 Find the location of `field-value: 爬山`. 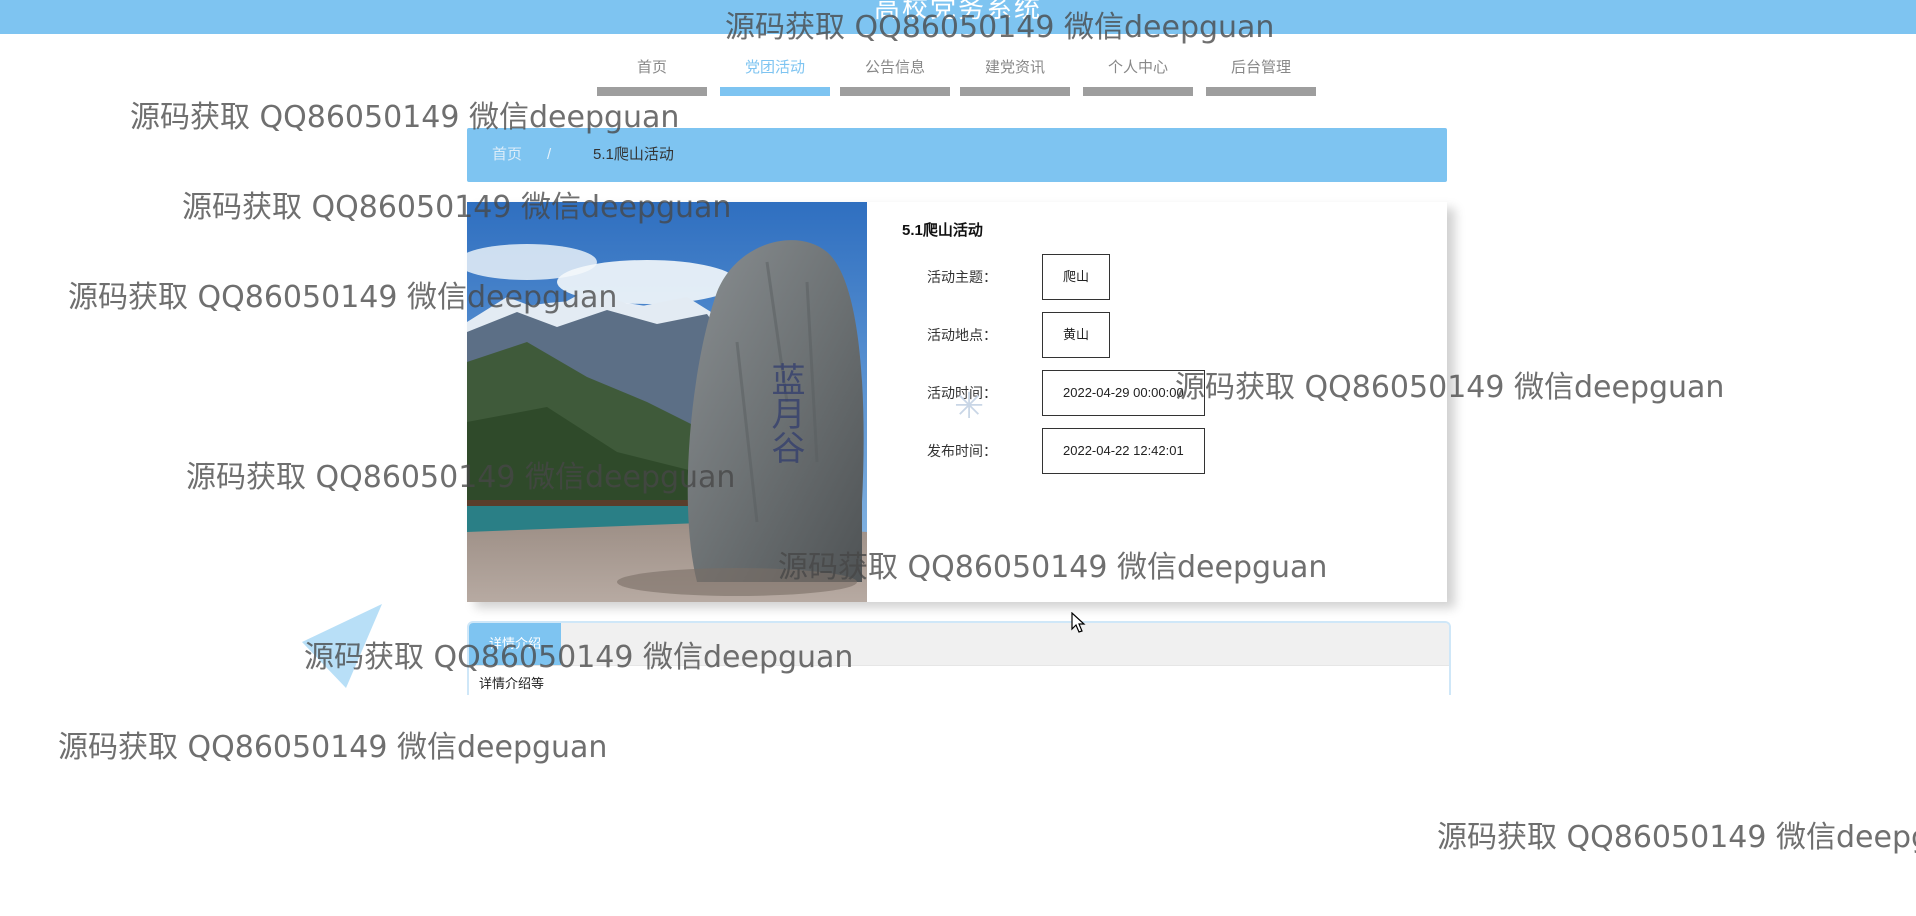

field-value: 爬山 is located at coordinates (1076, 277).